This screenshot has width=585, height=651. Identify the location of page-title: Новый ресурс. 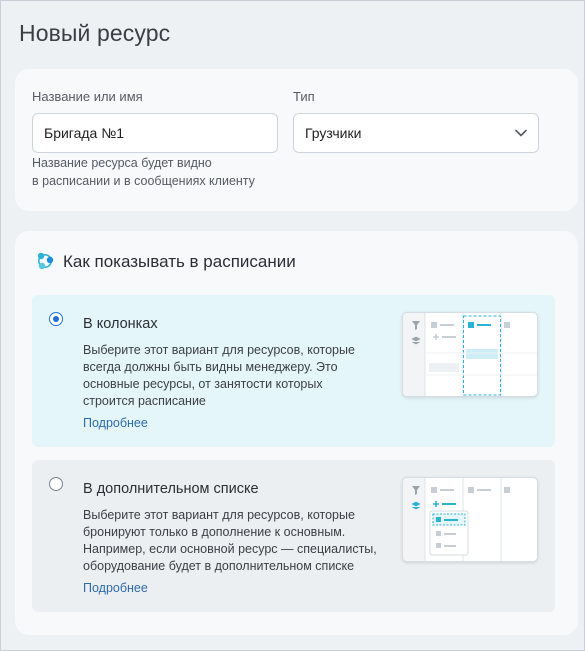
(95, 33).